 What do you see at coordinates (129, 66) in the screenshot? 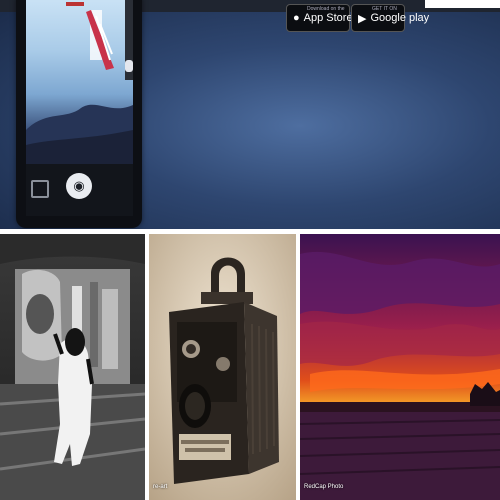
I see `zoom-slider-handle` at bounding box center [129, 66].